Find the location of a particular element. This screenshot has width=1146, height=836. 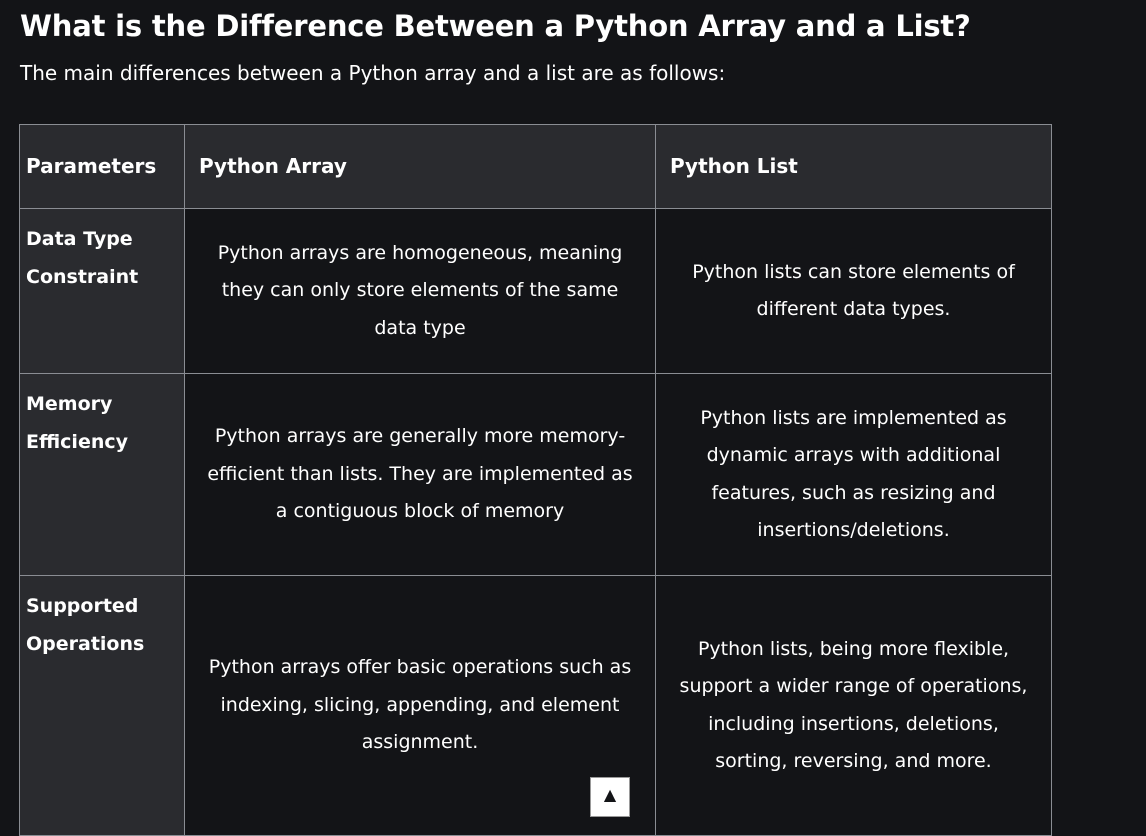

header-parameters: Parameters is located at coordinates (102, 166).